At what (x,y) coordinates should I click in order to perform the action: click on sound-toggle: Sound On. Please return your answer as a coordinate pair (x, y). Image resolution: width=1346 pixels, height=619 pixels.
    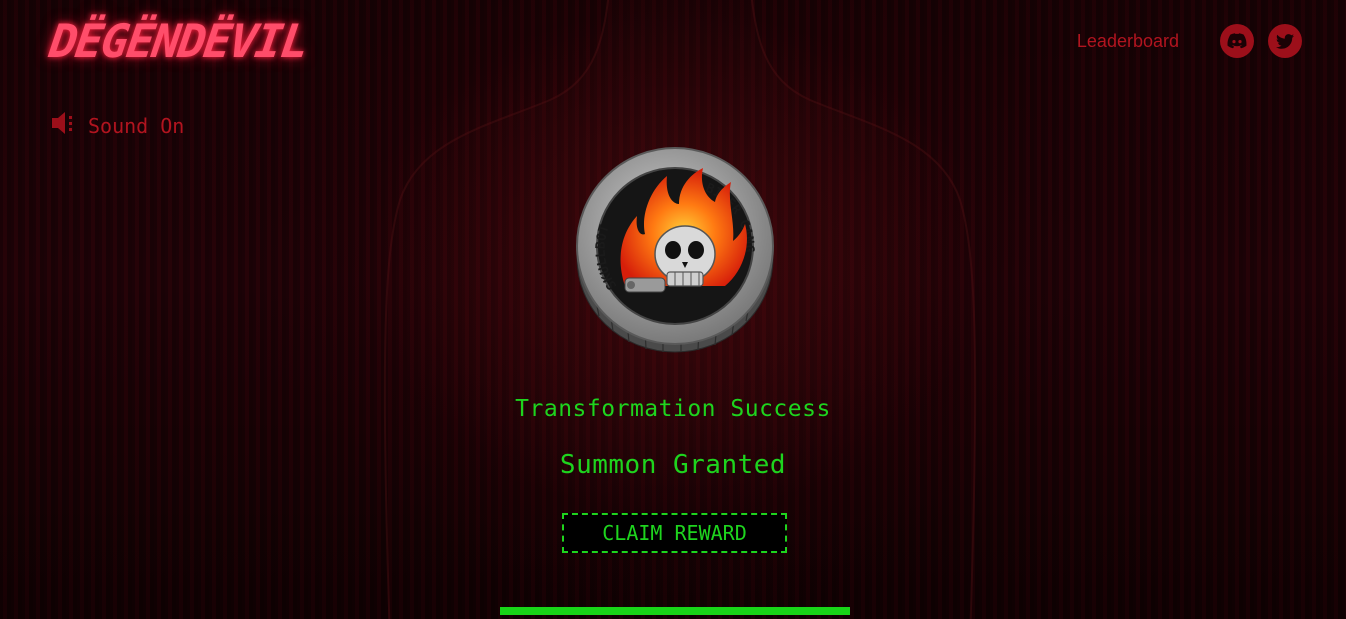
    Looking at the image, I should click on (117, 125).